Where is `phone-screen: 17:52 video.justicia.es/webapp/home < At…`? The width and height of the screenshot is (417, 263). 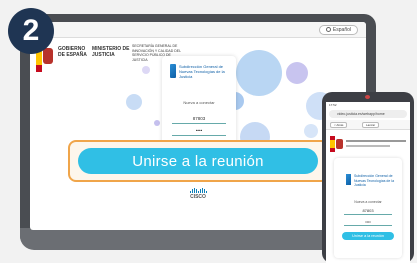
phone-screen: 17:52 video.justicia.es/webapp/home < At… is located at coordinates (368, 182).